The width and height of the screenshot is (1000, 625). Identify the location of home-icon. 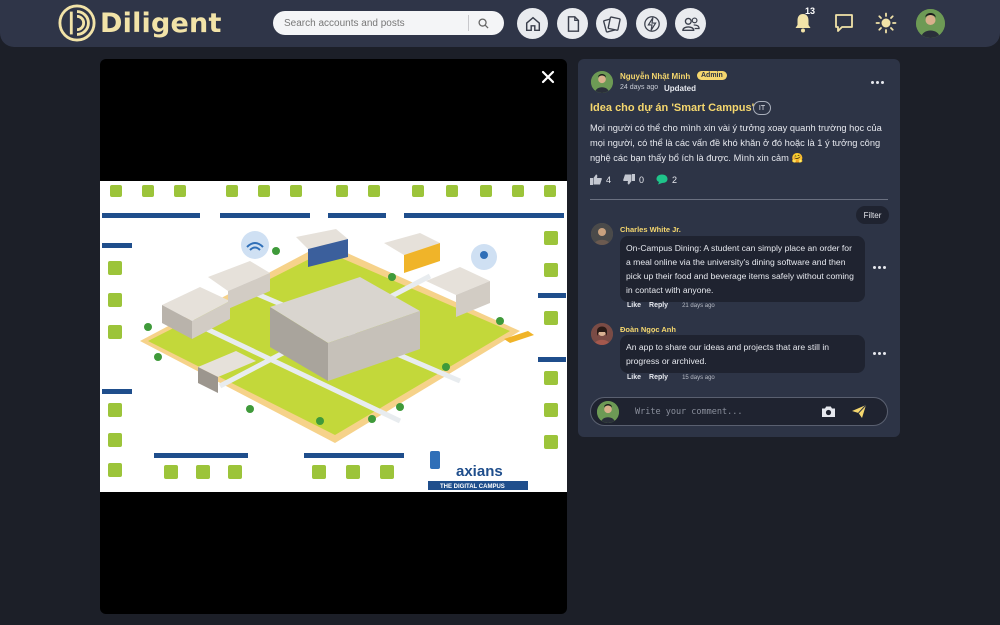
(532, 23).